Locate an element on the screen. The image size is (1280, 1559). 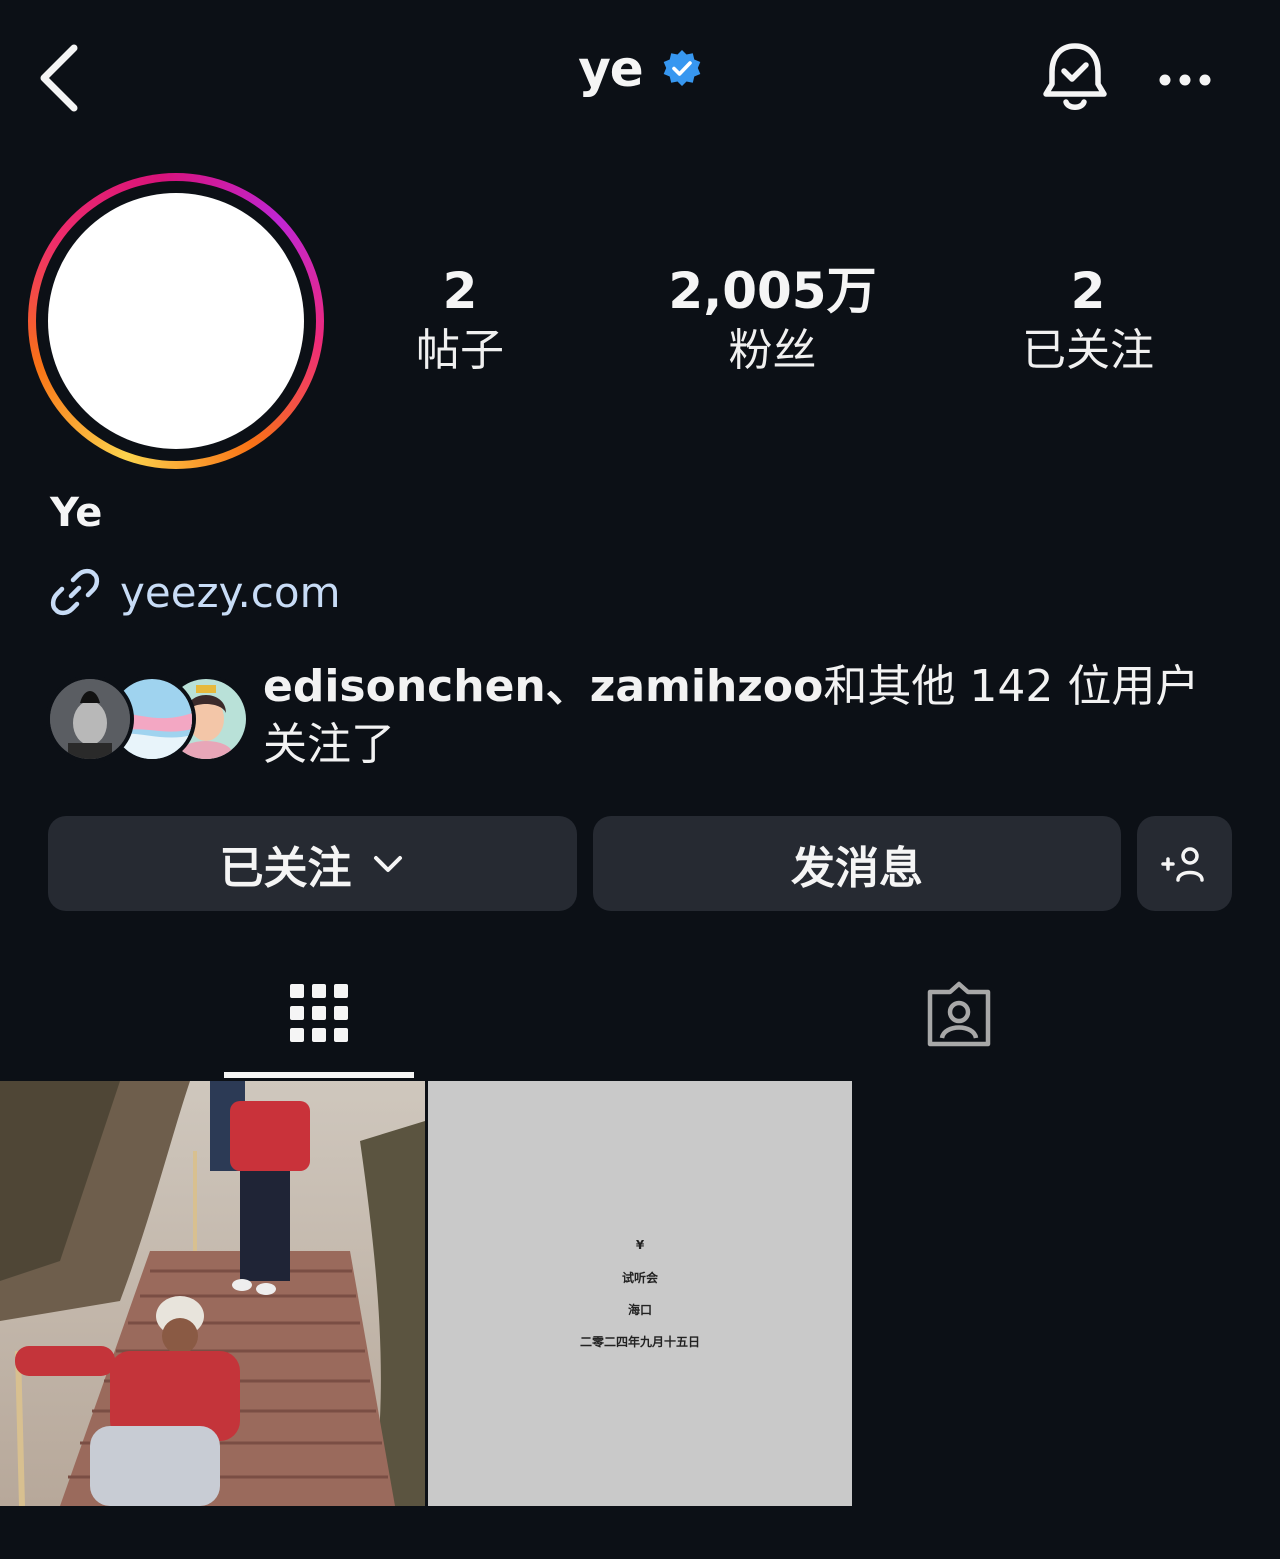
mutual-followers-avatars is located at coordinates (148, 720).